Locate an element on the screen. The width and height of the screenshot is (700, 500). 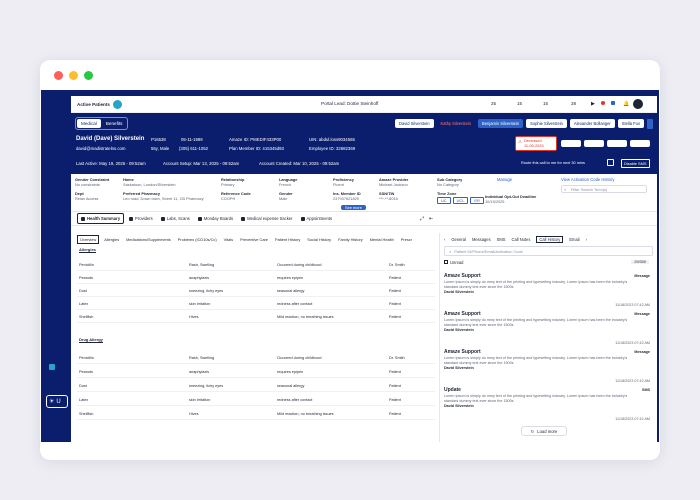
tab-appointments: Appointments is located at coordinates (317, 218).